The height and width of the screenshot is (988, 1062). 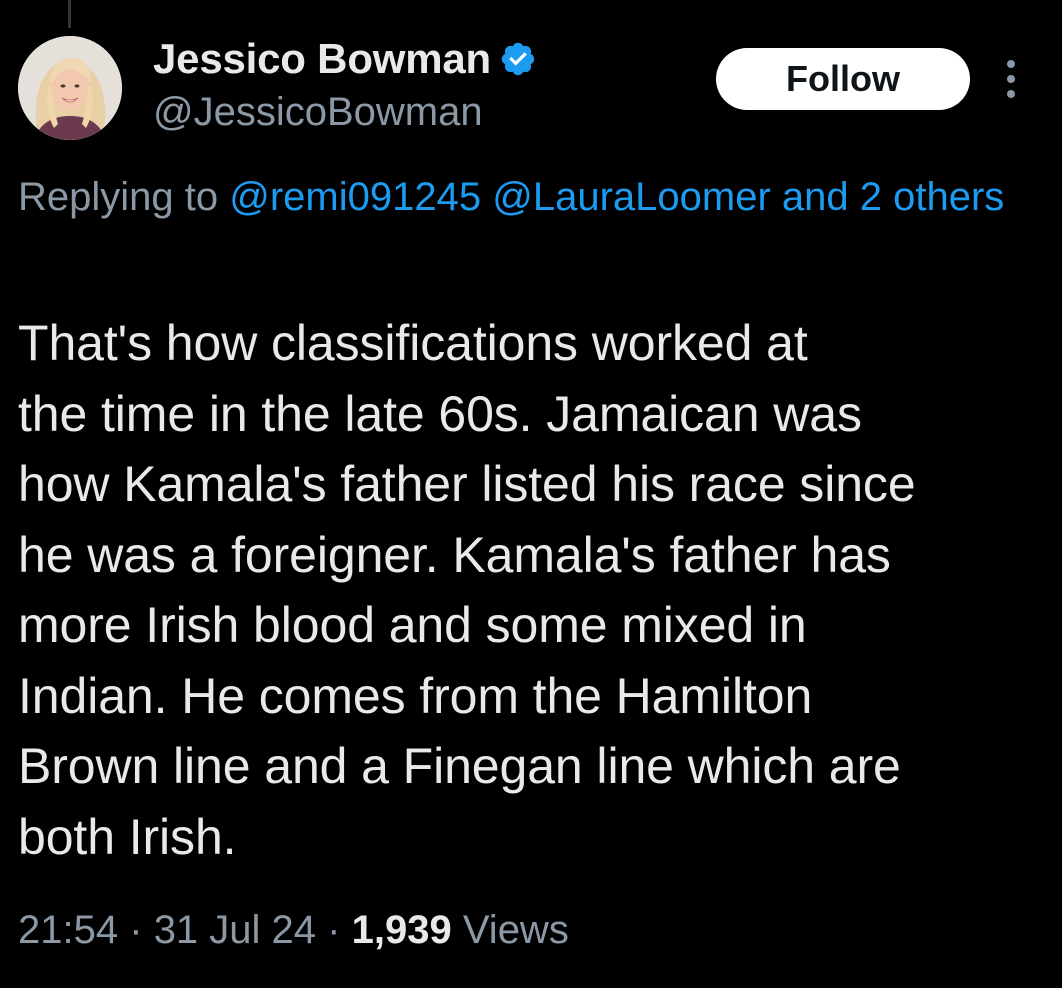 I want to click on views-count: 1,939, so click(x=401, y=930).